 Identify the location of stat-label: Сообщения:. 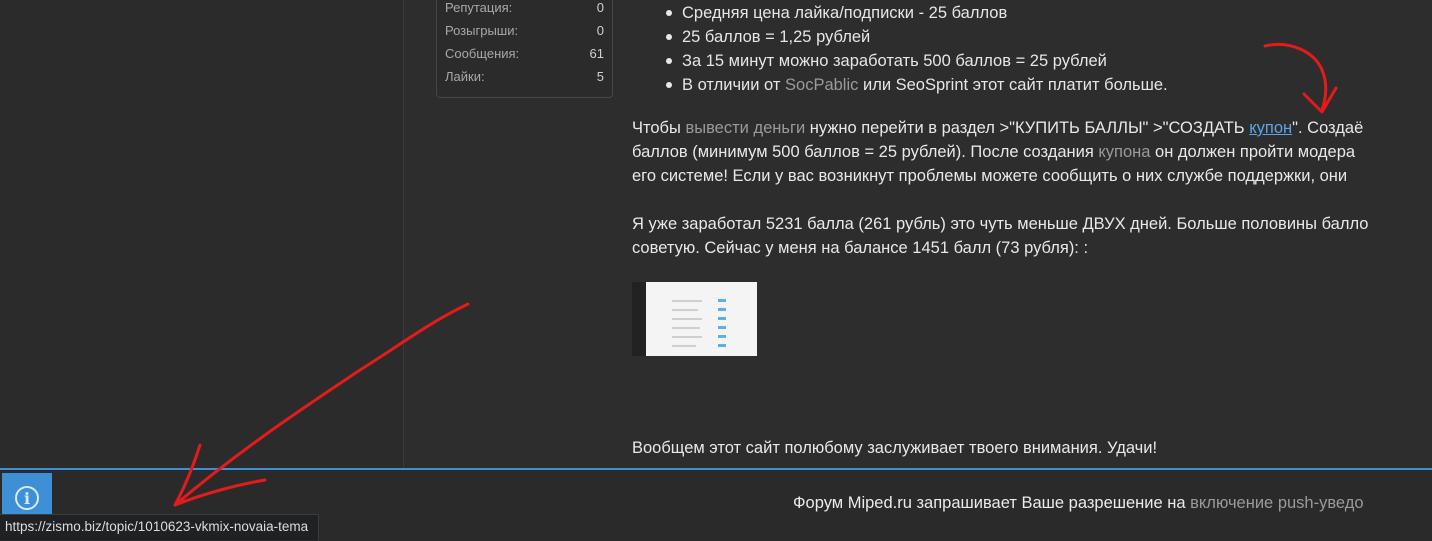
(482, 53).